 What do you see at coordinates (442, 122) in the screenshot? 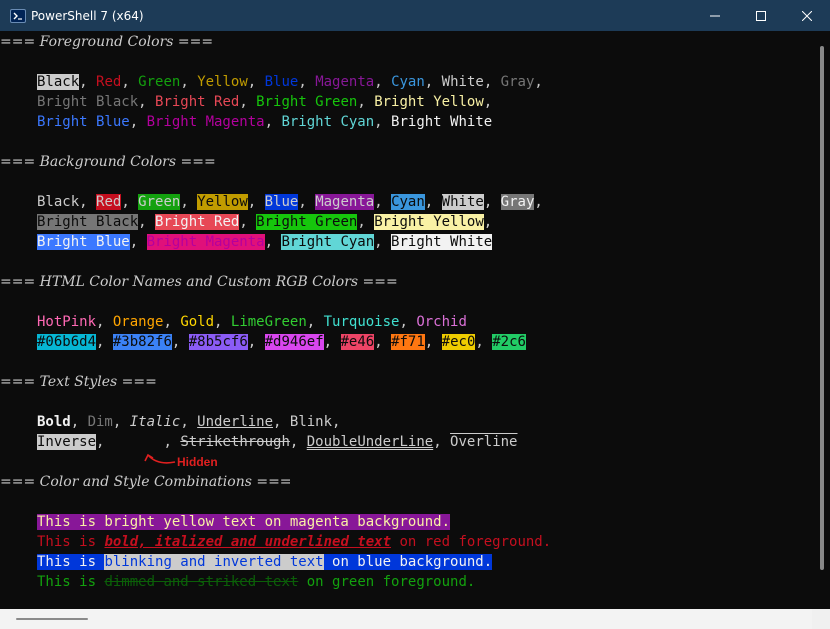
I see `fg-bright-white: Bright White` at bounding box center [442, 122].